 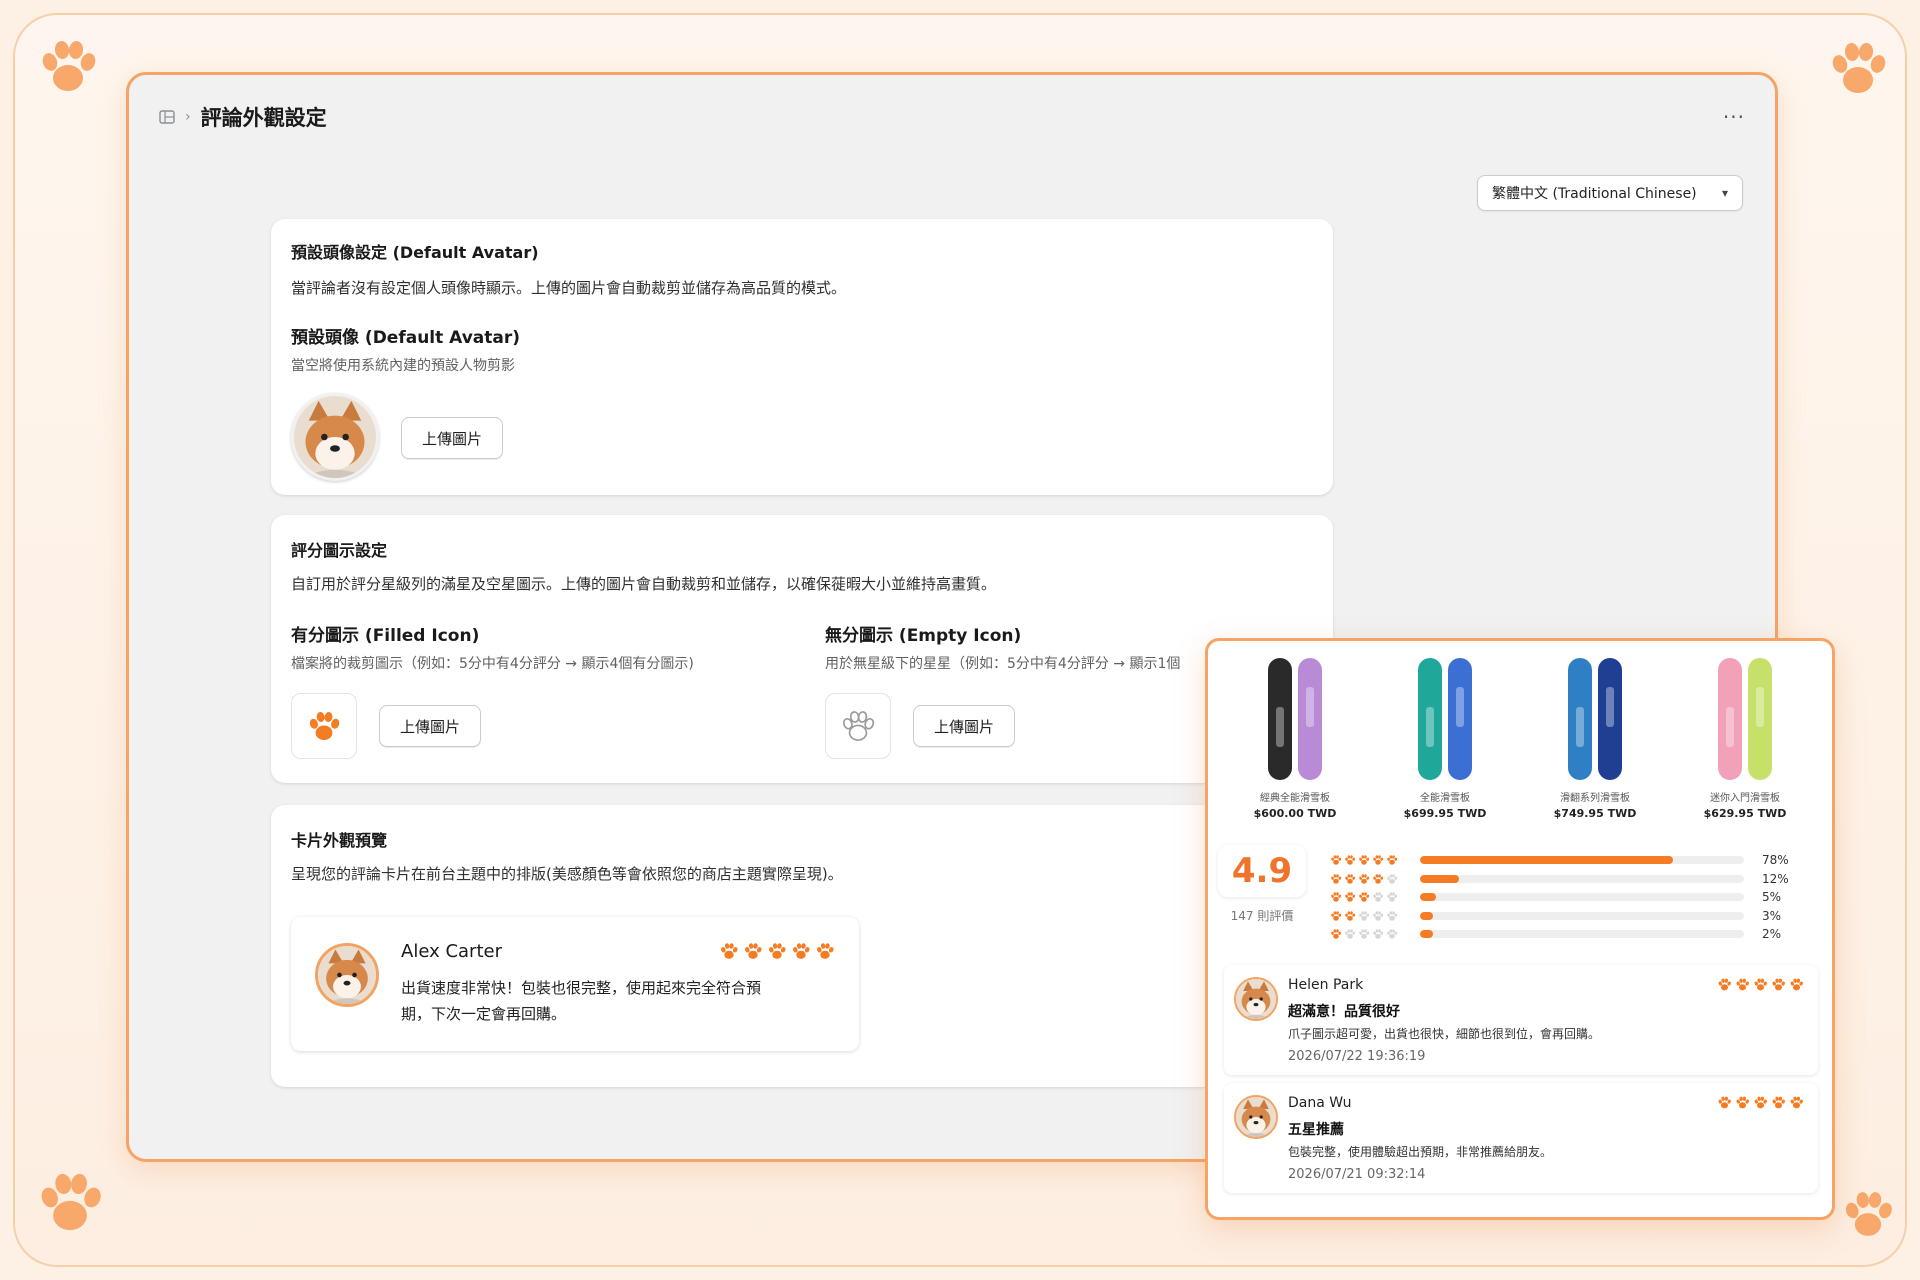 I want to click on review-body: 出貨速度非常快！包裝也很完整，使用起來完全符合預 期，下次一定會再回購。, so click(x=581, y=1001).